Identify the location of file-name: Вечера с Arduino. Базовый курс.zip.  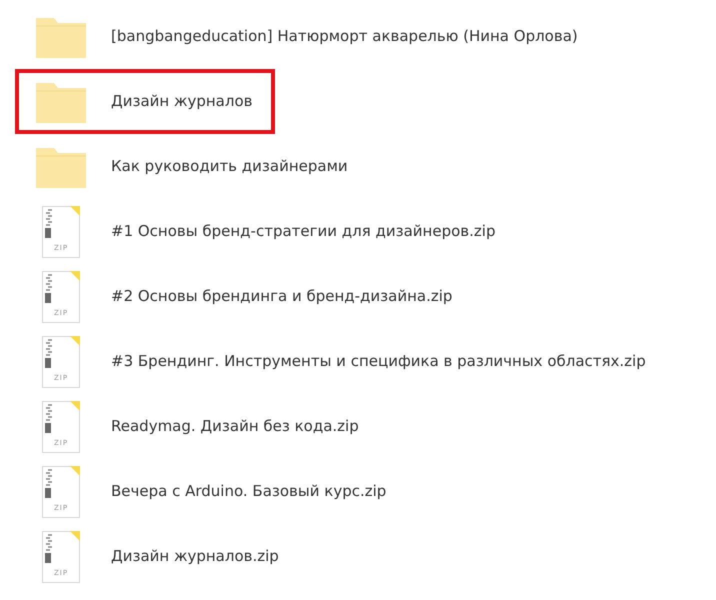
(248, 491).